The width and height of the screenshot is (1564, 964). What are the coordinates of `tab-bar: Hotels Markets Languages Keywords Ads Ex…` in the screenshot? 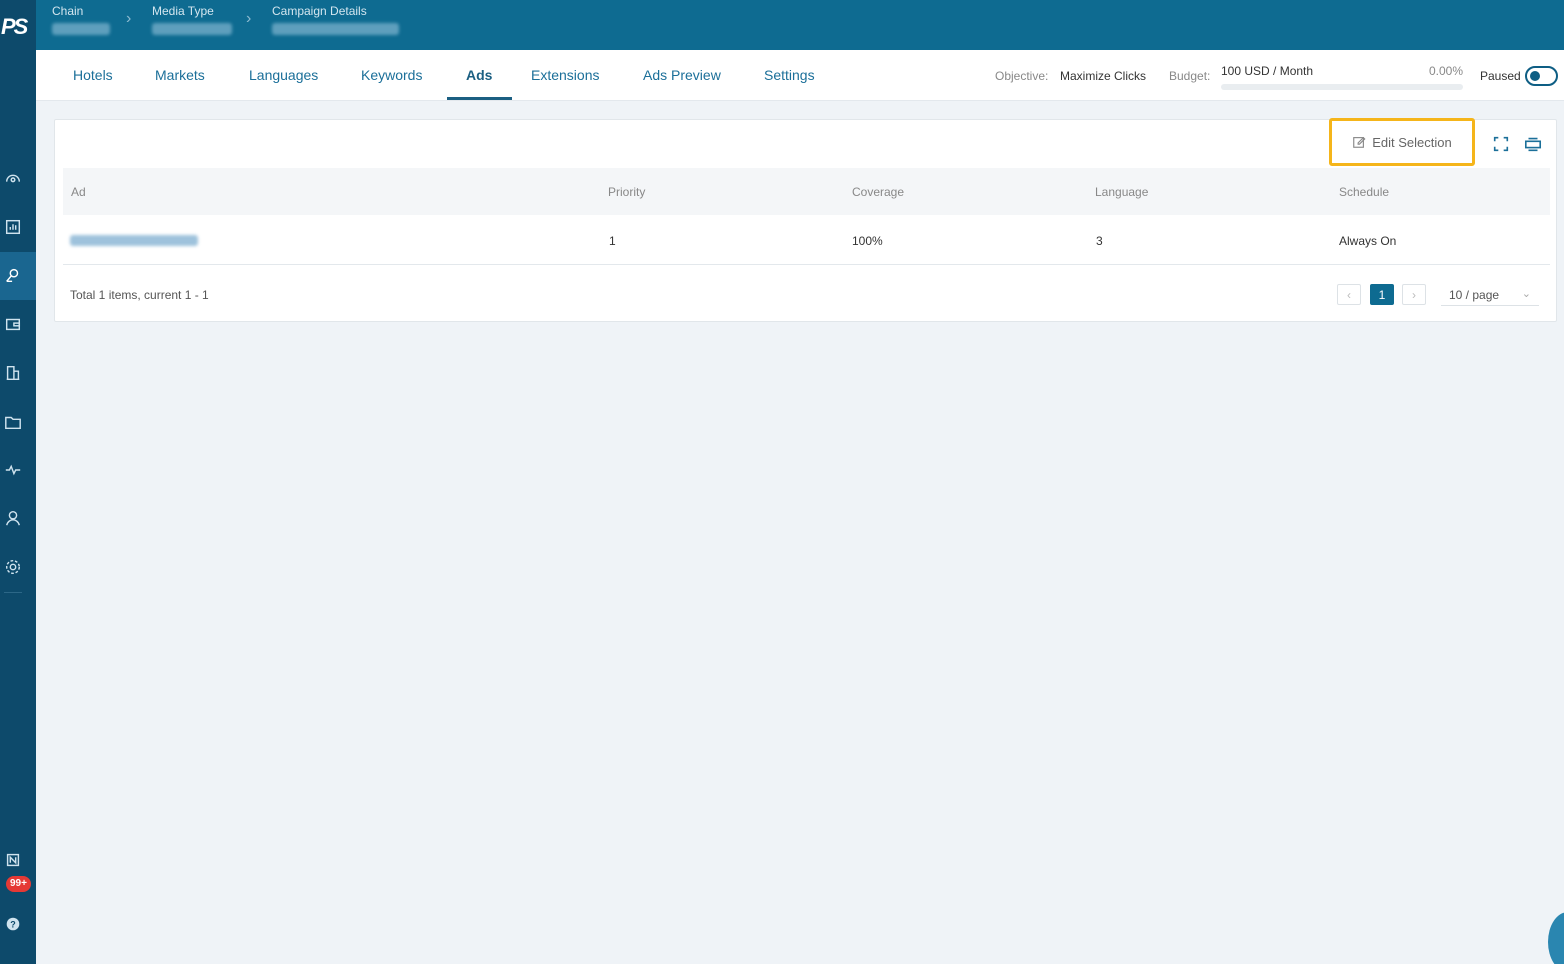 It's located at (800, 75).